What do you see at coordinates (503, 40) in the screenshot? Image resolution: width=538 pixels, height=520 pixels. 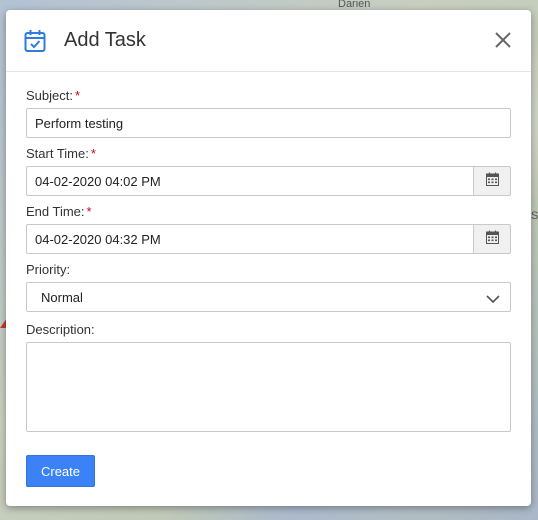 I see `close-icon` at bounding box center [503, 40].